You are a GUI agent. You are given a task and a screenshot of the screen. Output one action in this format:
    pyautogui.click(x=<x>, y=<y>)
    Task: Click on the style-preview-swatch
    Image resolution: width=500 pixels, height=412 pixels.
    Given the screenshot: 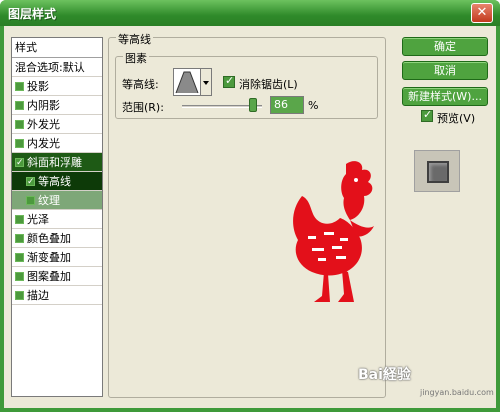 What is the action you would take?
    pyautogui.click(x=437, y=171)
    